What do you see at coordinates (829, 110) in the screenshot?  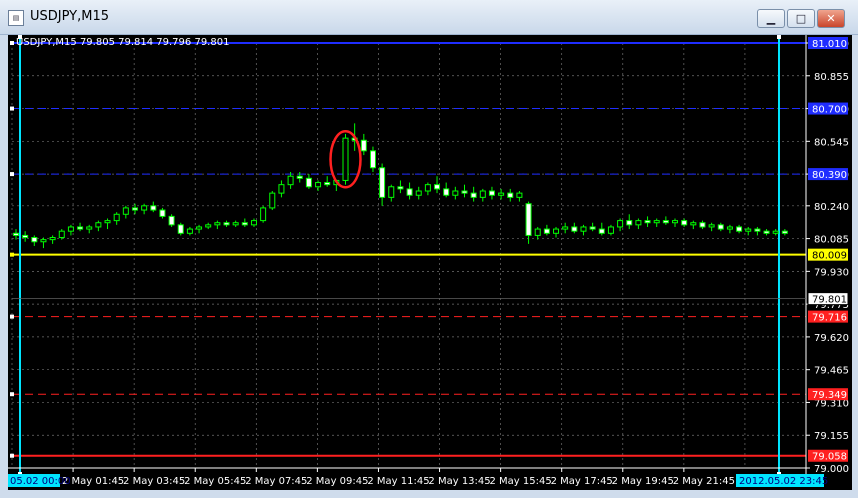 I see `level-price-tag-label: 80.700` at bounding box center [829, 110].